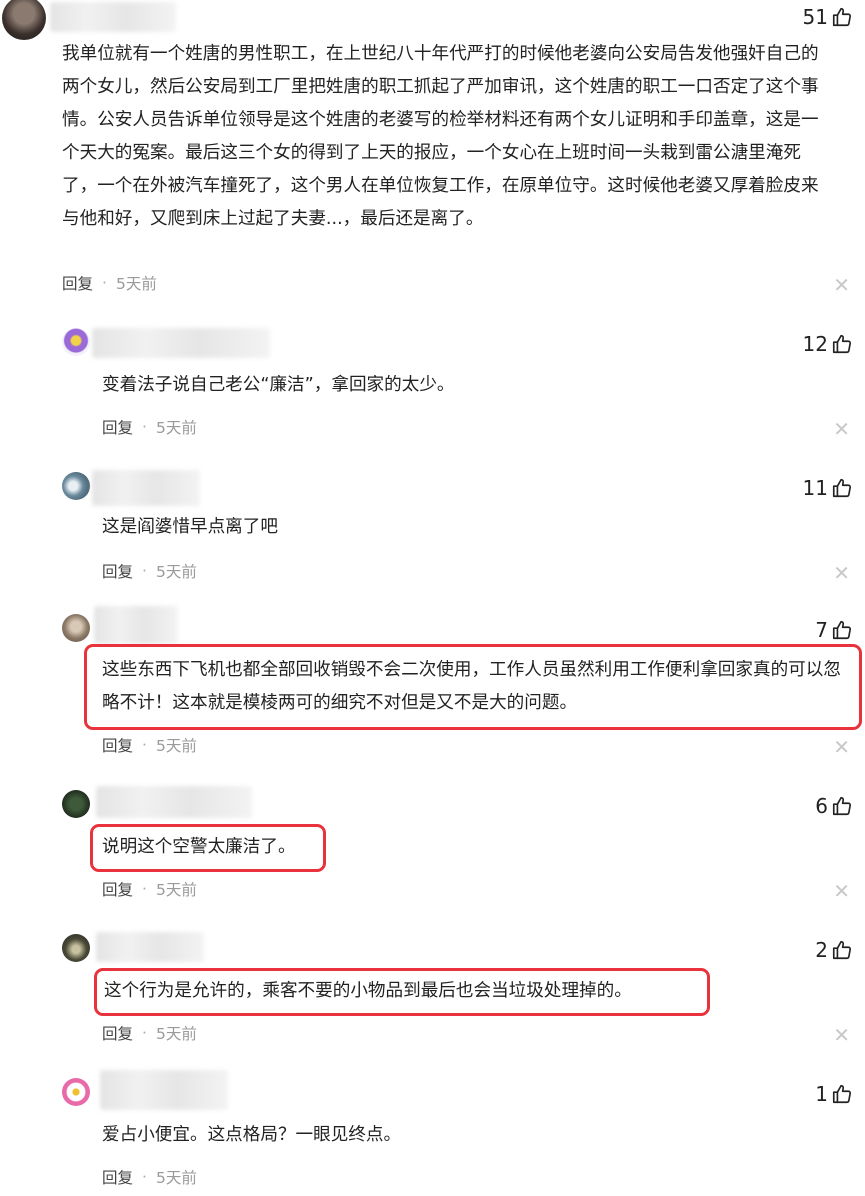 Image resolution: width=865 pixels, height=1196 pixels. I want to click on like-count: 6, so click(821, 806).